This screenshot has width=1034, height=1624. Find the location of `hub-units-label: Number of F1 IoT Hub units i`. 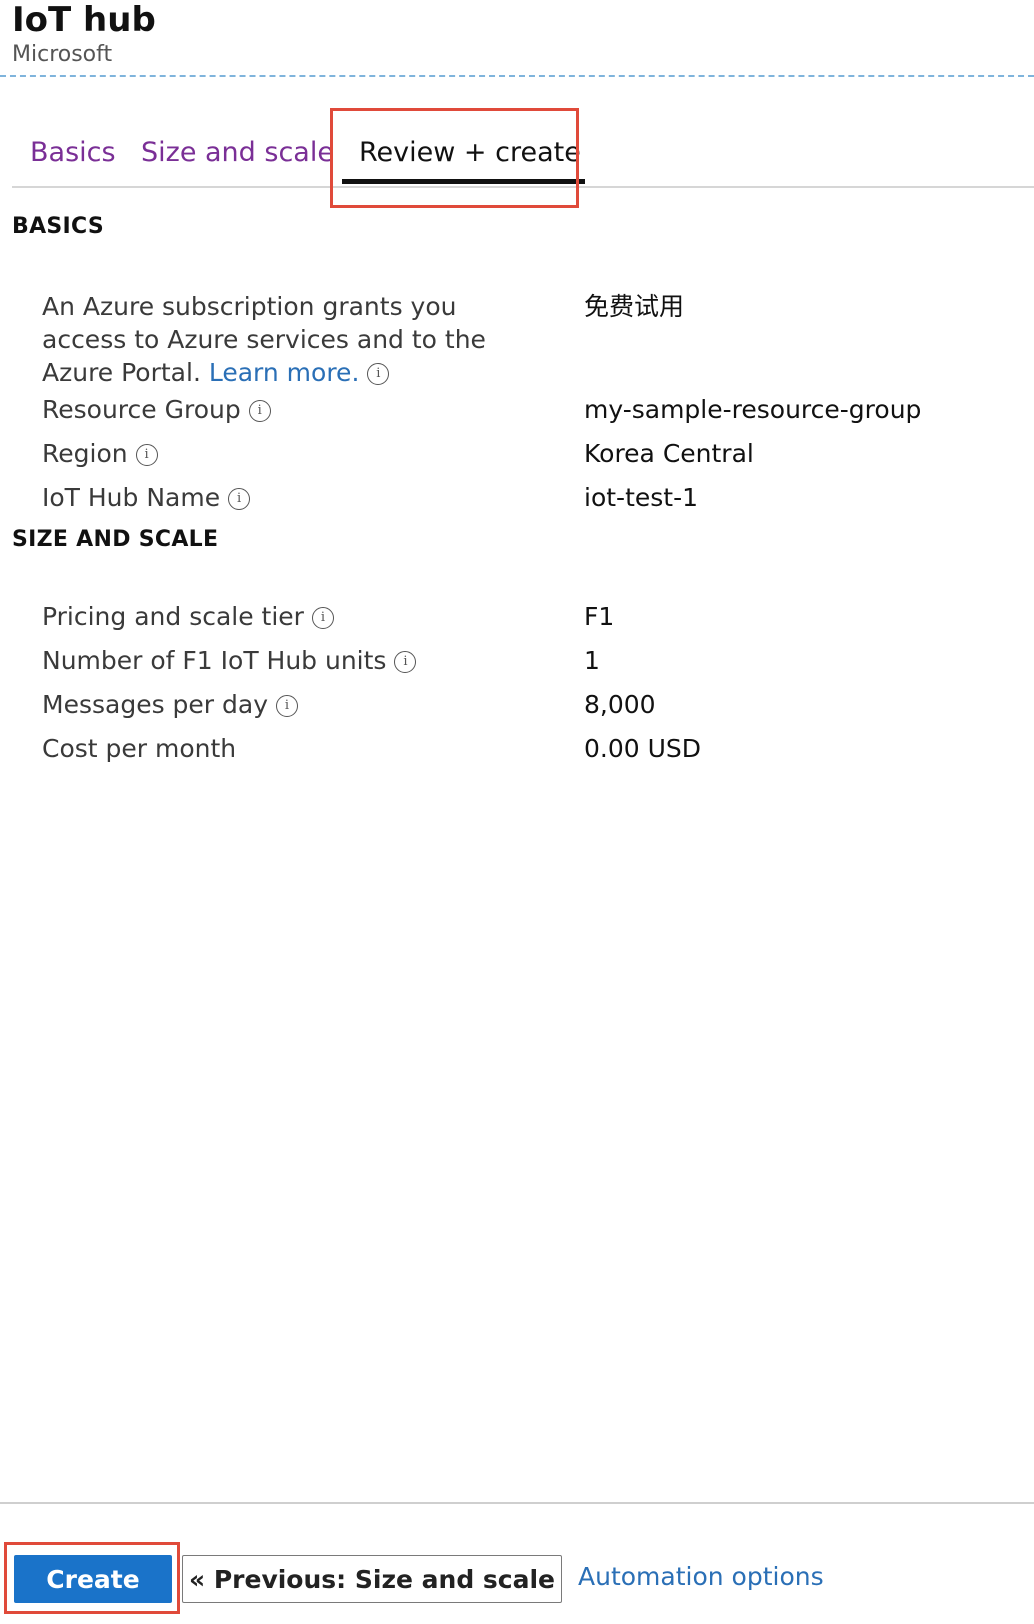

hub-units-label: Number of F1 IoT Hub units i is located at coordinates (302, 661).